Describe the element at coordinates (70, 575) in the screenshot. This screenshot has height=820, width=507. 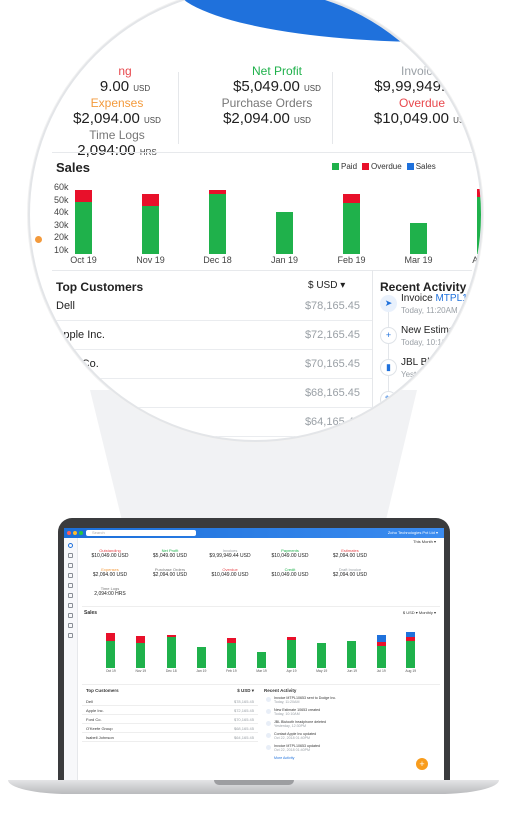
I see `sales-icon` at that location.